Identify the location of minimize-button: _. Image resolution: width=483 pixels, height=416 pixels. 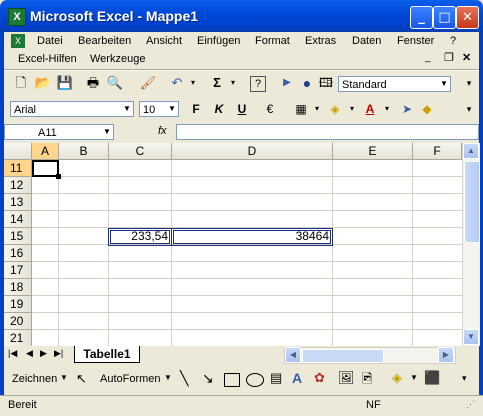
(421, 17).